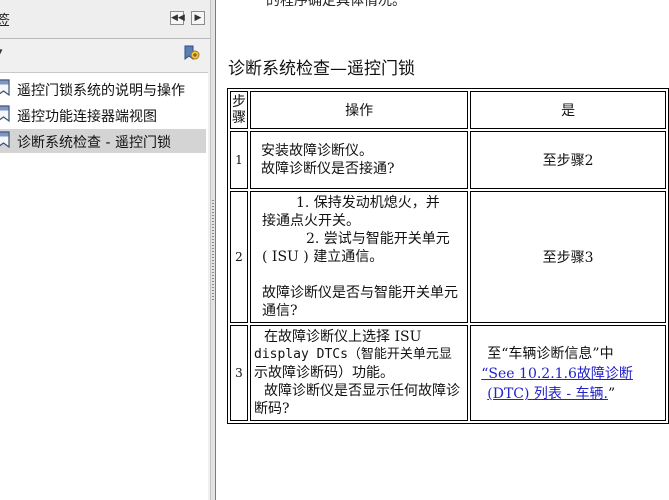 The width and height of the screenshot is (669, 500). What do you see at coordinates (323, 257) in the screenshot?
I see `action-line: ( ISU ) 建立通信。` at bounding box center [323, 257].